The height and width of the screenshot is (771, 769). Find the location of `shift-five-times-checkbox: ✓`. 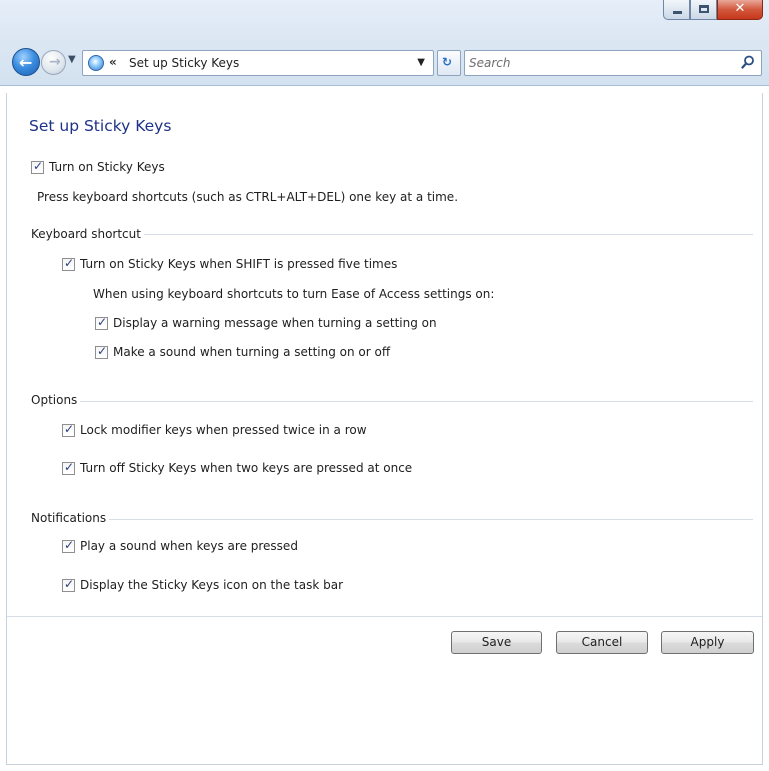

shift-five-times-checkbox: ✓ is located at coordinates (68, 263).